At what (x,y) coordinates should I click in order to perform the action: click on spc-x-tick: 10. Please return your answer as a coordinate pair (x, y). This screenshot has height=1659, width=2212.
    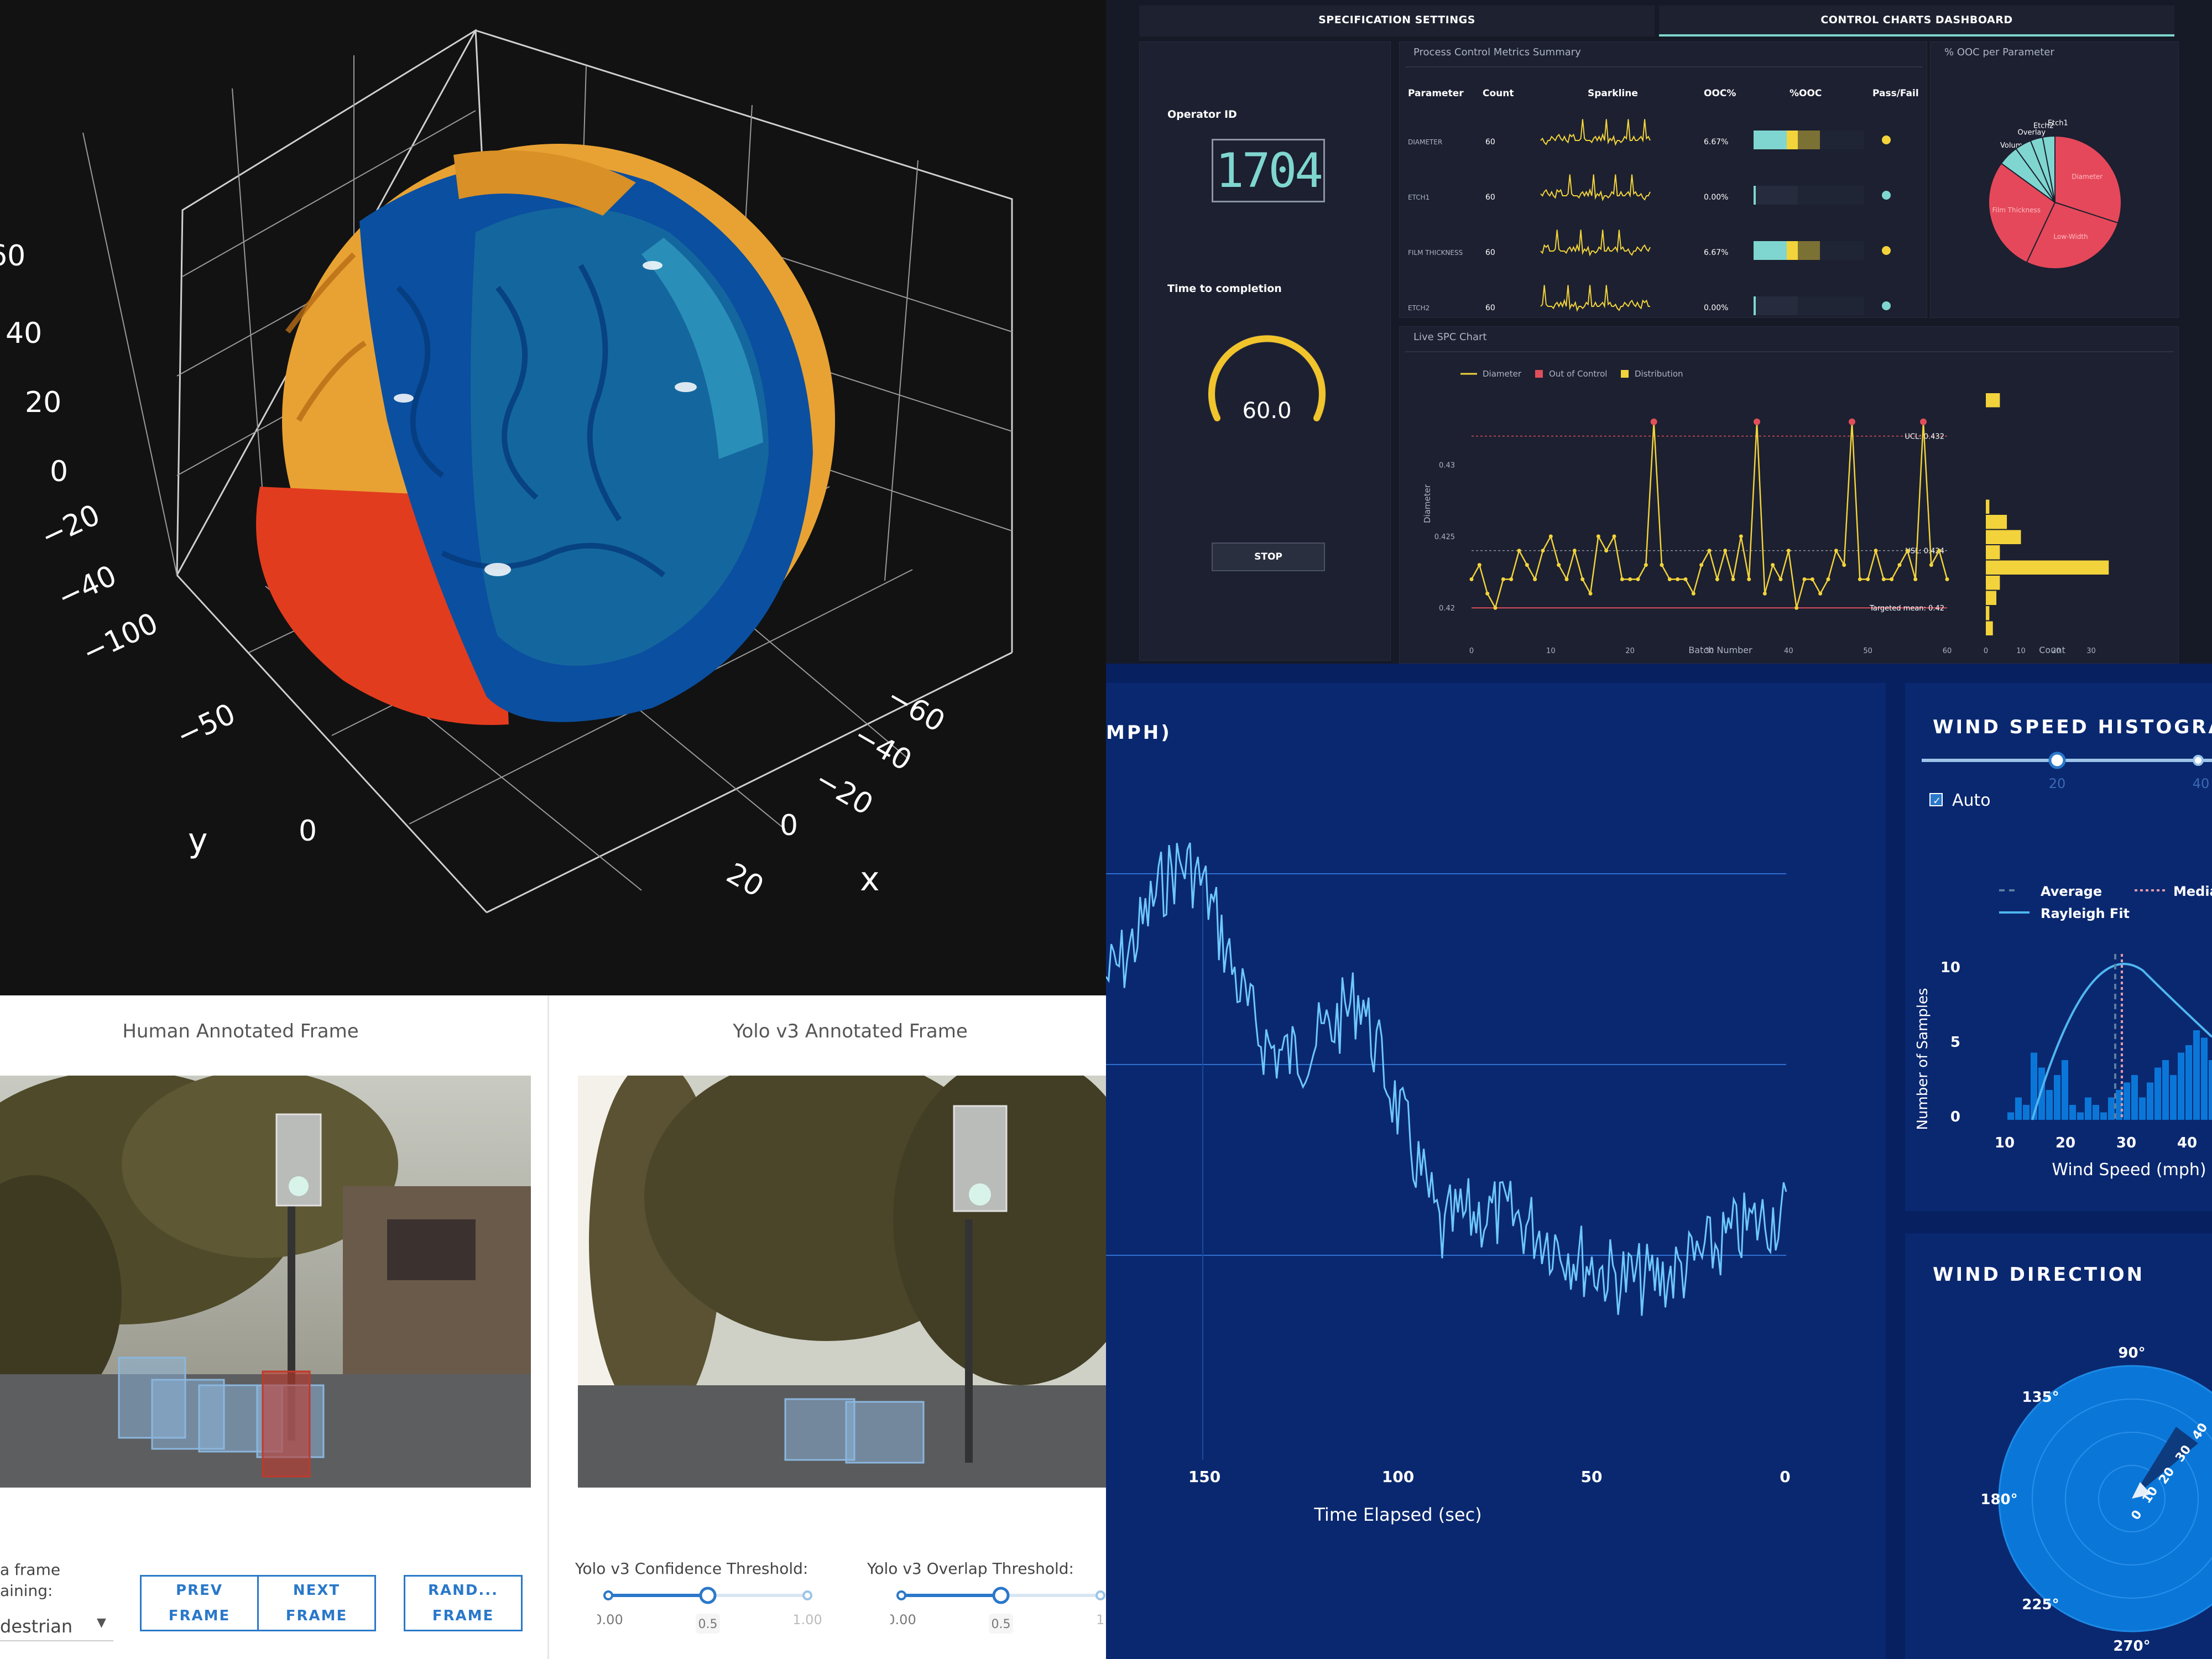
    Looking at the image, I should click on (1551, 651).